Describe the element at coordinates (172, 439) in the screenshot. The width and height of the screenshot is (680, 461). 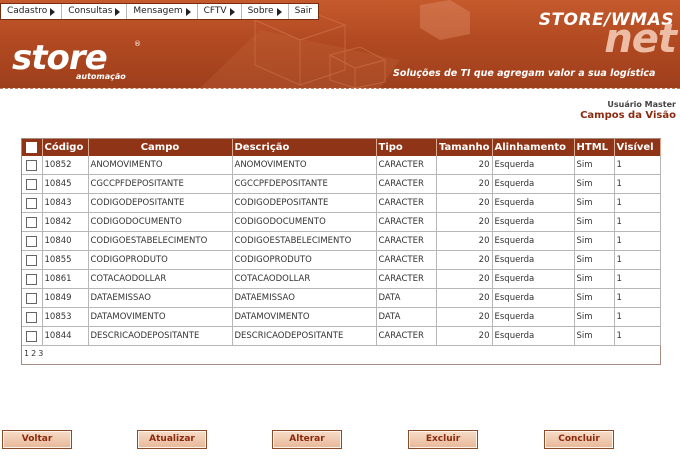
I see `atualizar-button: Atualizar` at that location.